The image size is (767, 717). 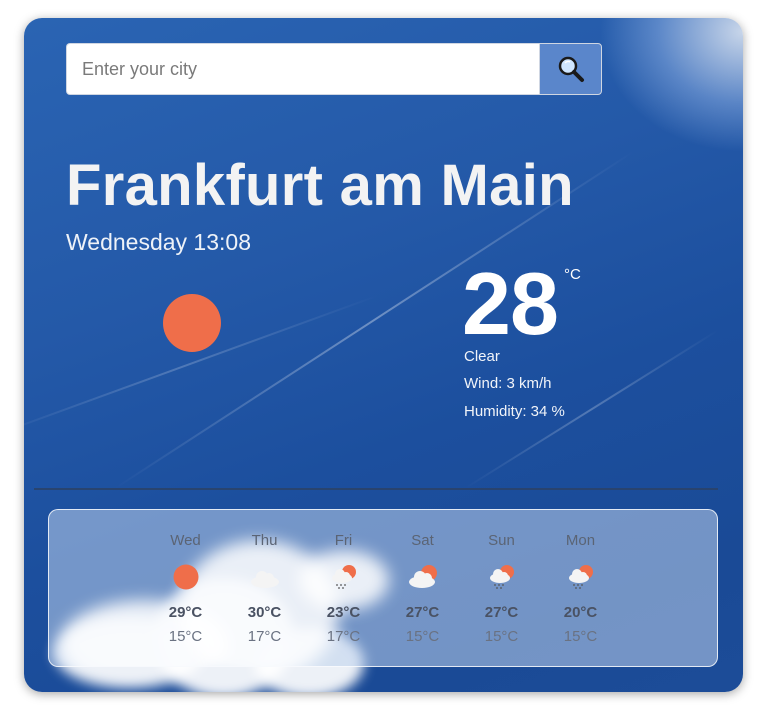 I want to click on forecast-day: Fri 23°C 17°C, so click(x=343, y=588).